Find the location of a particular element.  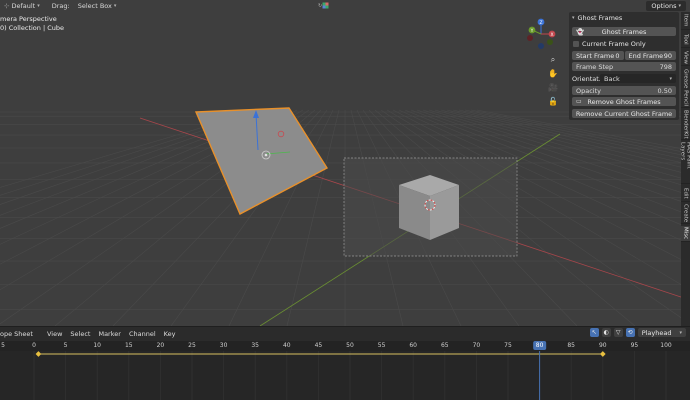

sidebar-tab-edit: Edit is located at coordinates (685, 194).